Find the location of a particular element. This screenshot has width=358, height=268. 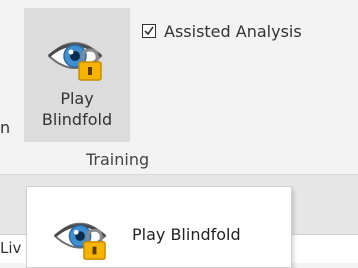

assisted-analysis-option: Assisted Analysis is located at coordinates (222, 31).